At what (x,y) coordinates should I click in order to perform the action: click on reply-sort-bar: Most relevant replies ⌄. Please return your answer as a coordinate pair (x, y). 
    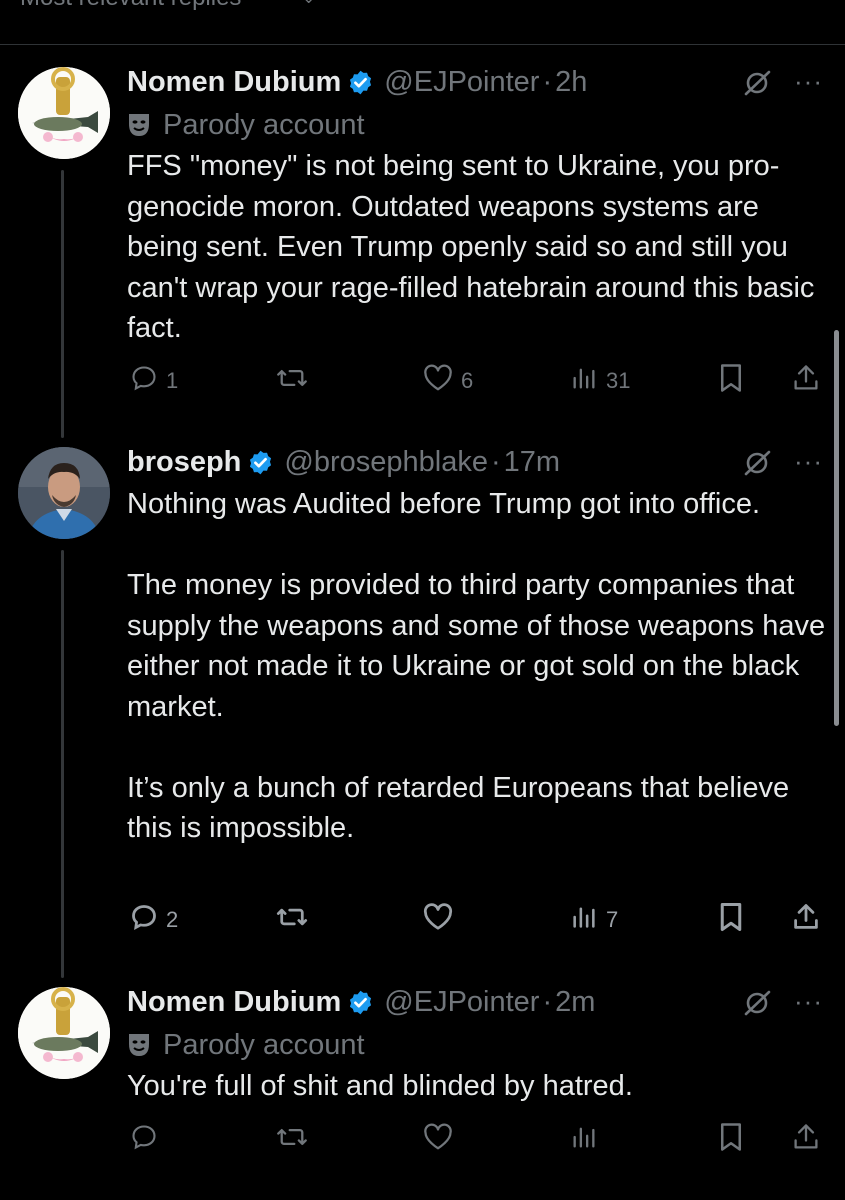
    Looking at the image, I should click on (422, 22).